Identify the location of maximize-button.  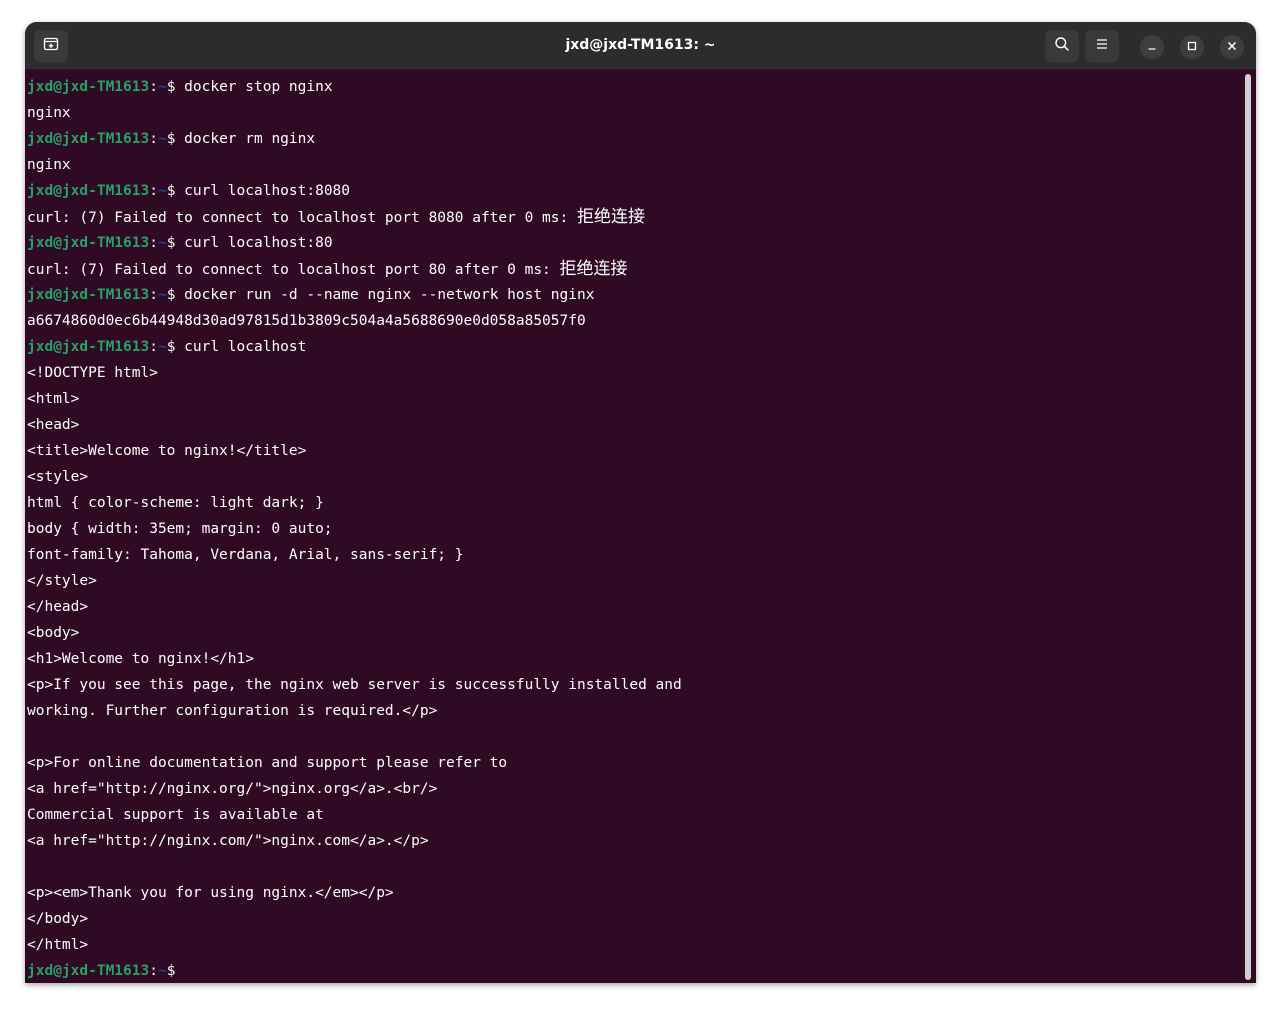
(1192, 47).